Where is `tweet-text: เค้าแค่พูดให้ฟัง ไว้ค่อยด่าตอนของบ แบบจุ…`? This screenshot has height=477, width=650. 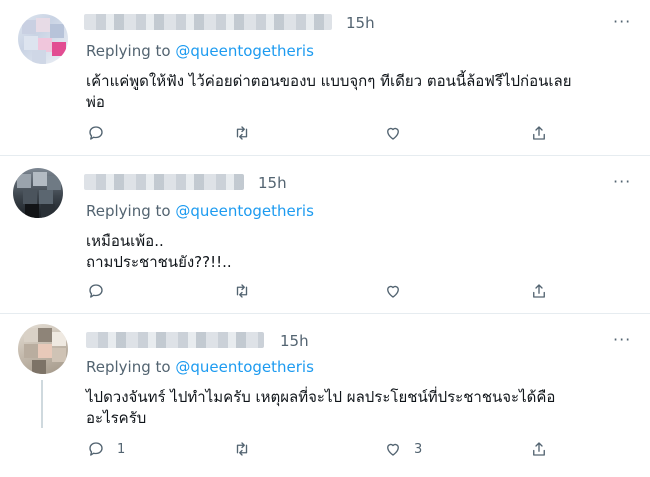
tweet-text: เค้าแค่พูดให้ฟัง ไว้ค่อยด่าตอนของบ แบบจุ… is located at coordinates (366, 92).